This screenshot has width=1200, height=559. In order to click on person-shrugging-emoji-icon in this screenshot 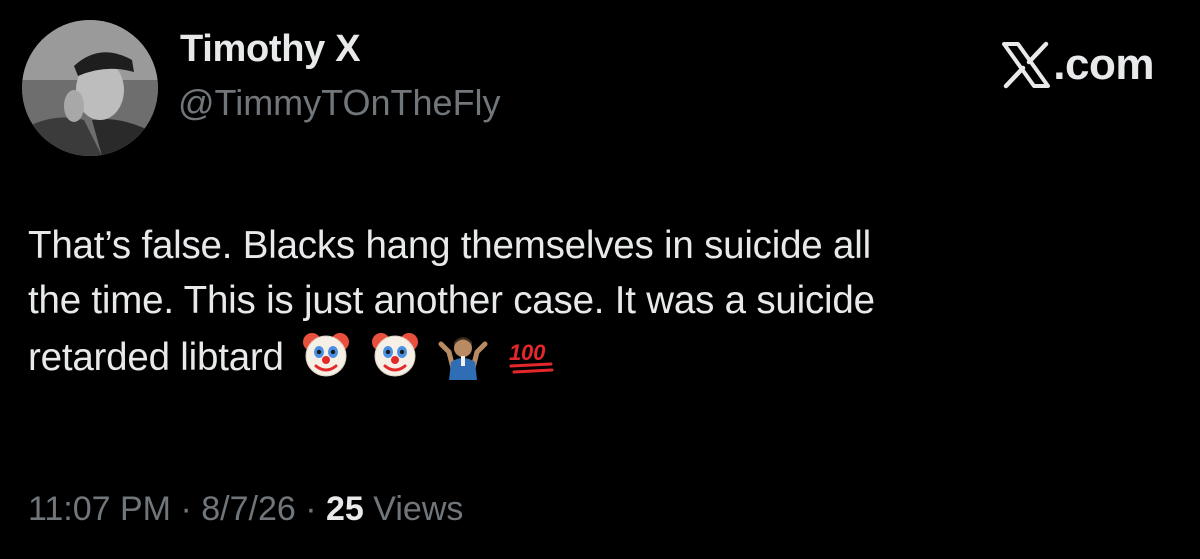, I will do `click(463, 361)`.